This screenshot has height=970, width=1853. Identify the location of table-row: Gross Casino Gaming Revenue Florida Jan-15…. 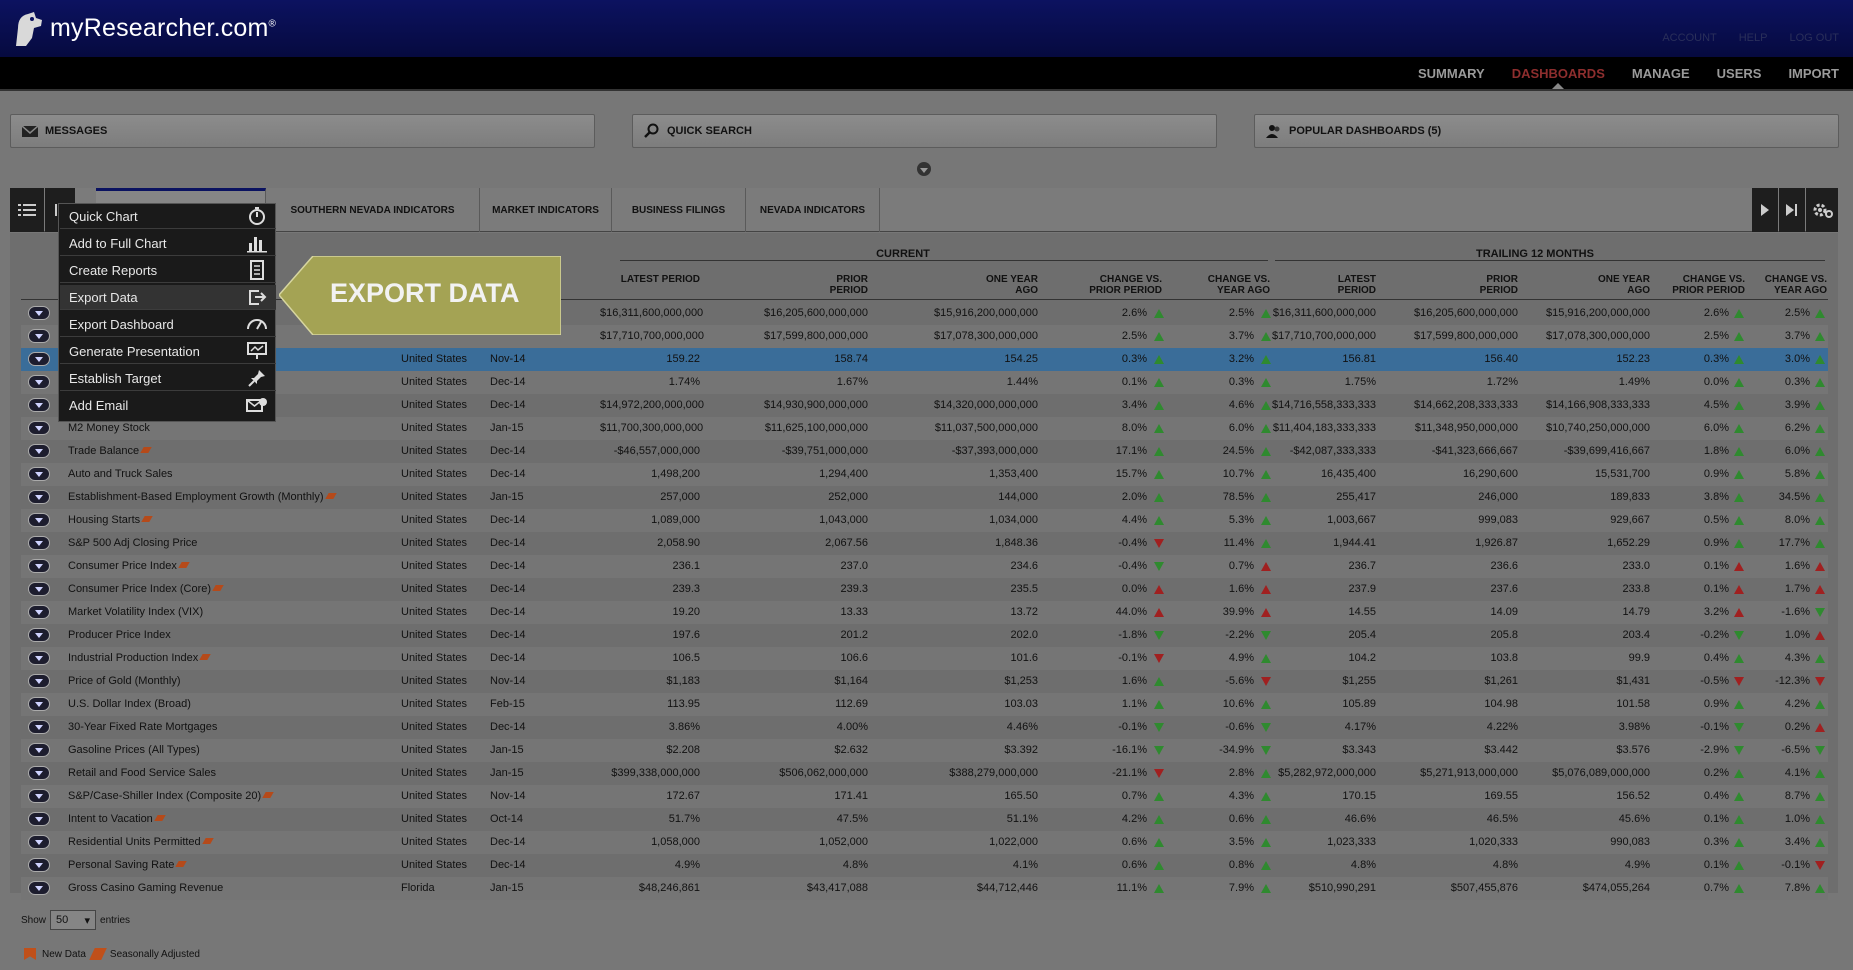
(924, 888).